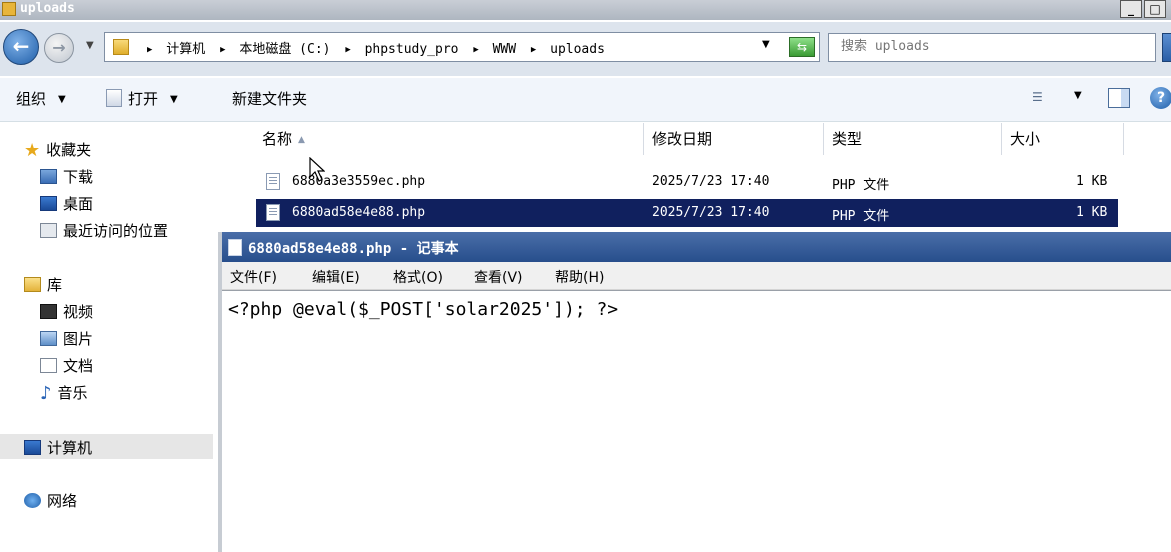  I want to click on nav-music: ♪ 音乐, so click(64, 393).